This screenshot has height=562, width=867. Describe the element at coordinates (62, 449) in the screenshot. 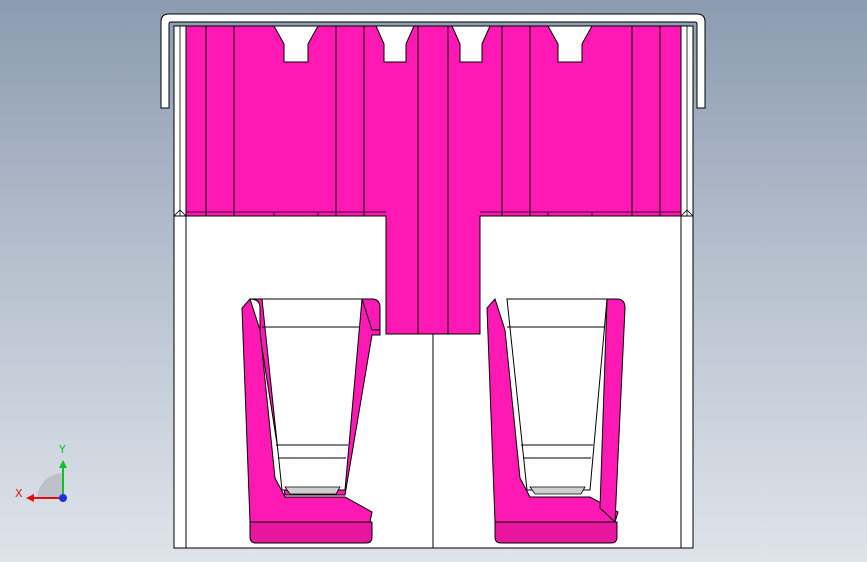

I see `y-axis-label: Y` at that location.